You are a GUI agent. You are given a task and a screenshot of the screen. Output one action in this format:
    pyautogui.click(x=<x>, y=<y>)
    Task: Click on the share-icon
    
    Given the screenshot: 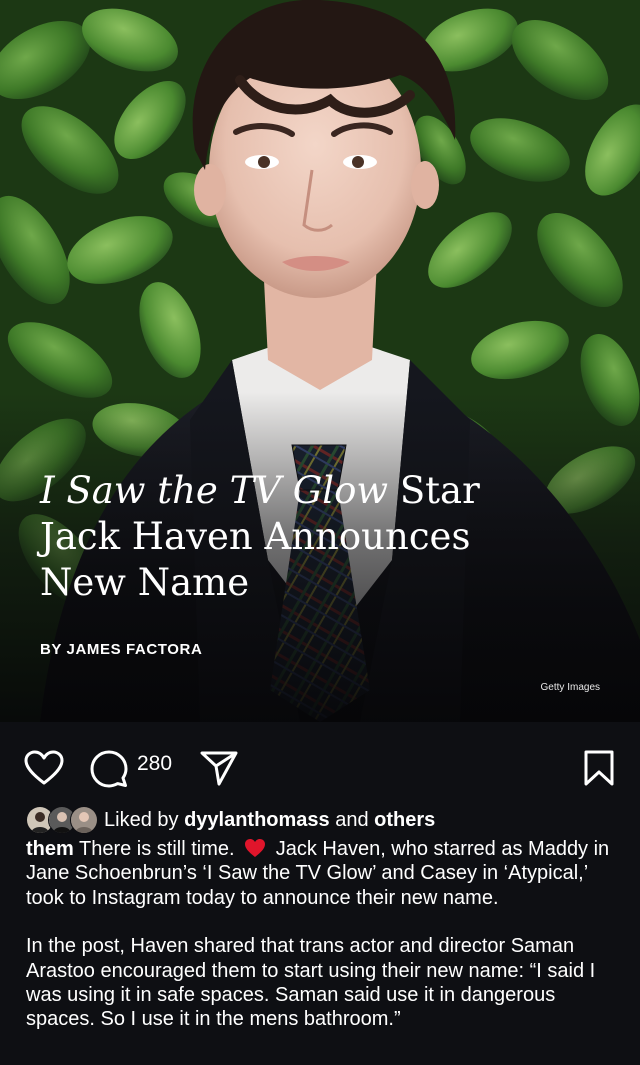 What is the action you would take?
    pyautogui.click(x=219, y=768)
    